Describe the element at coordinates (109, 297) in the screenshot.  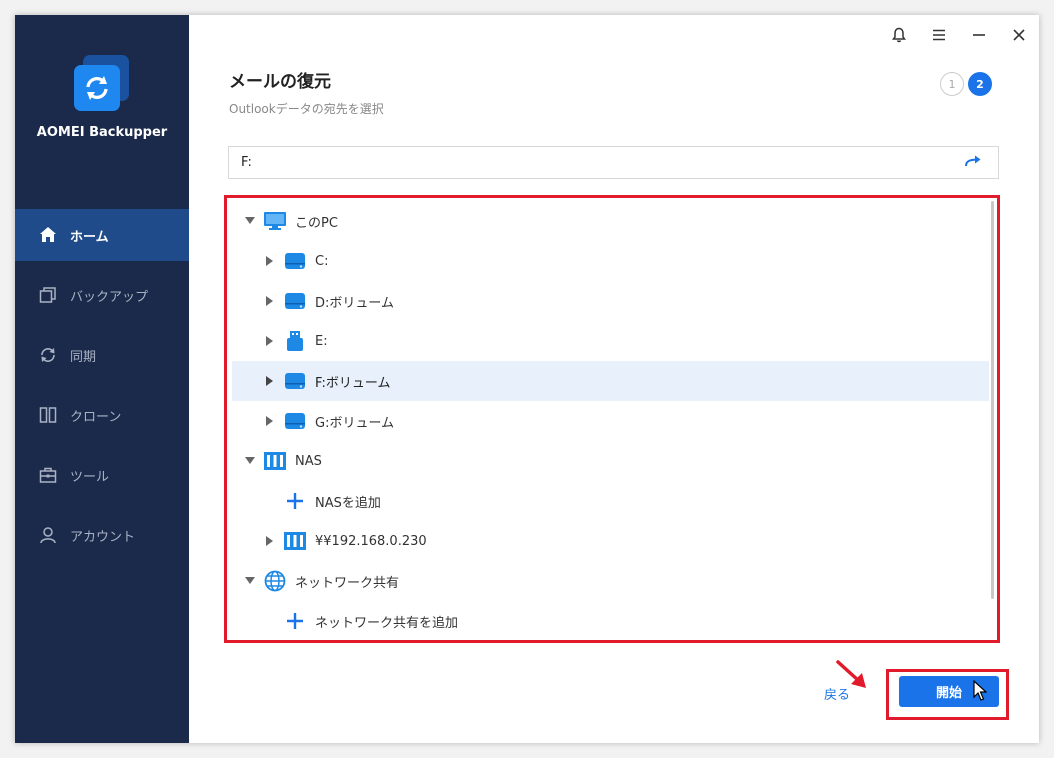
I see `sidebar-item-label: バックアップ` at that location.